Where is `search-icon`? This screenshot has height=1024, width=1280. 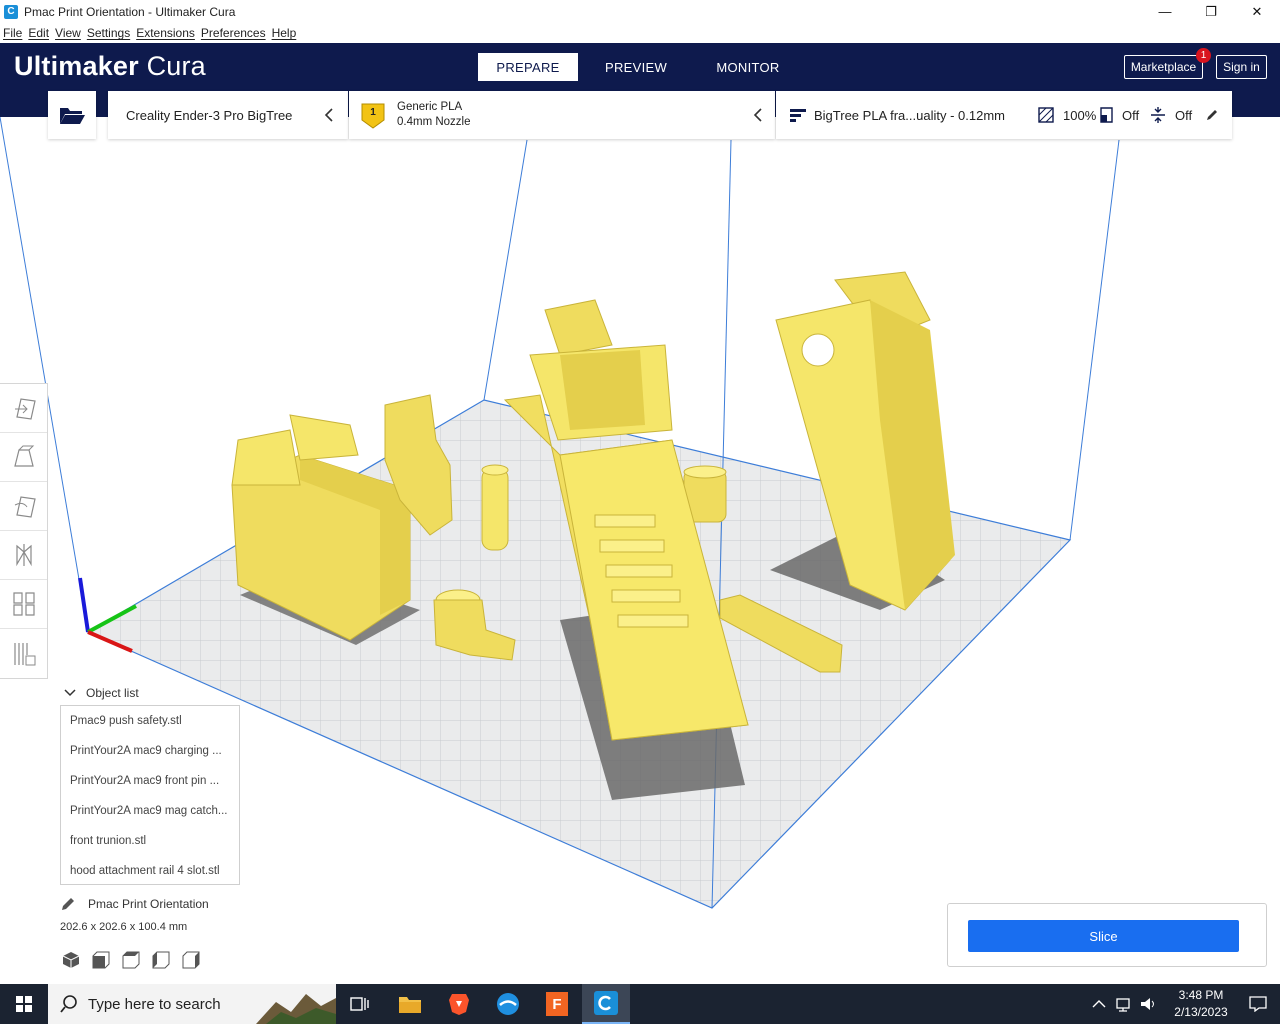
search-icon is located at coordinates (68, 1004).